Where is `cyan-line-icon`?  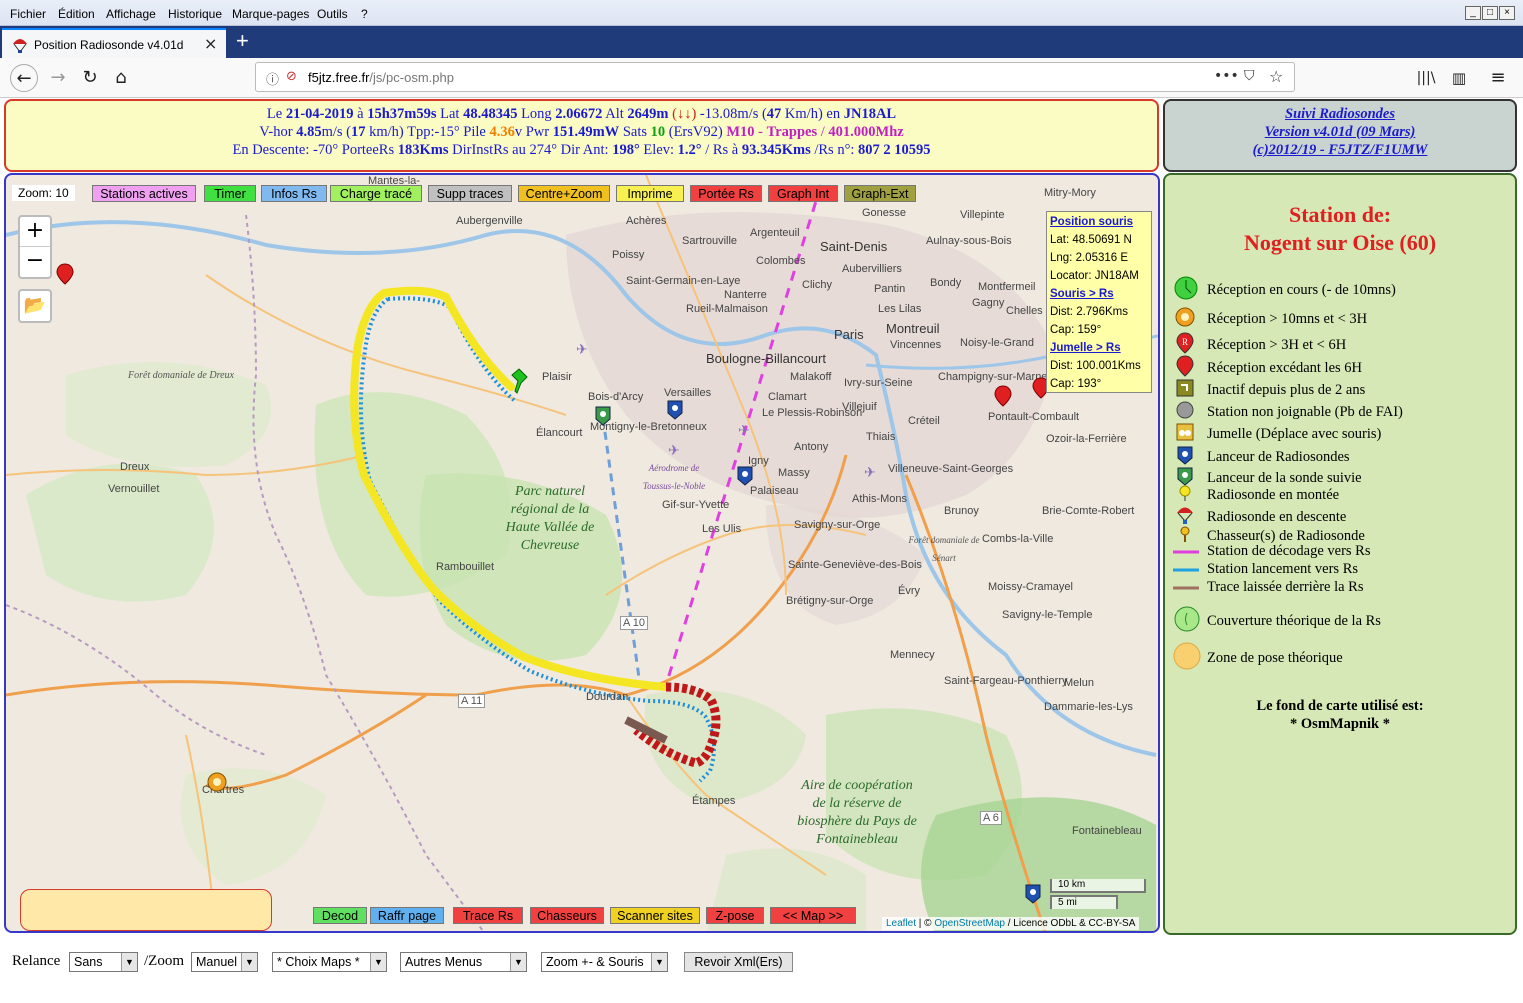
cyan-line-icon is located at coordinates (1186, 569).